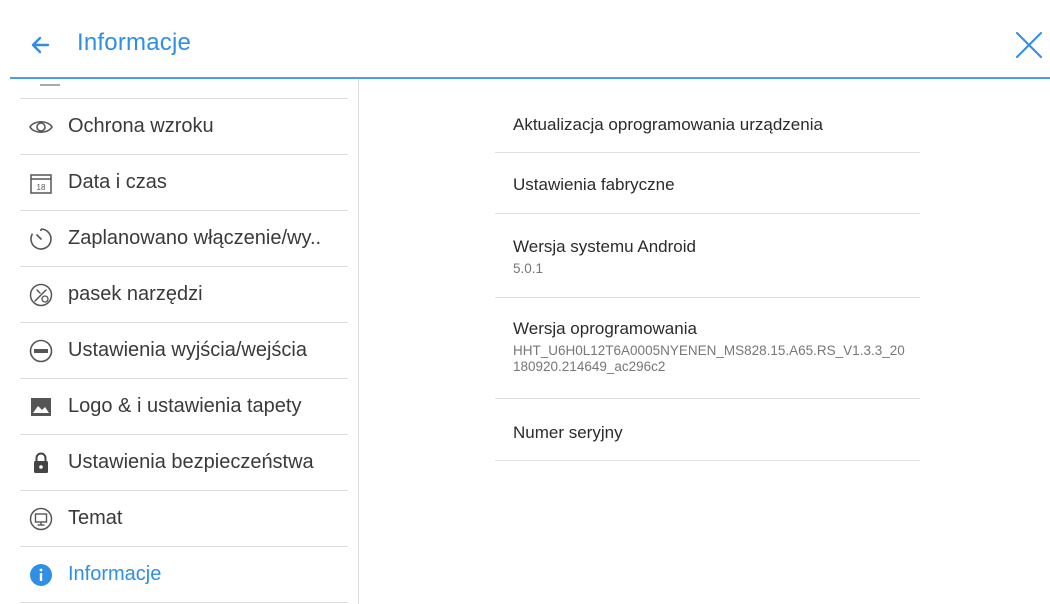 This screenshot has width=1050, height=604. Describe the element at coordinates (568, 432) in the screenshot. I see `row-title: Numer seryjny` at that location.